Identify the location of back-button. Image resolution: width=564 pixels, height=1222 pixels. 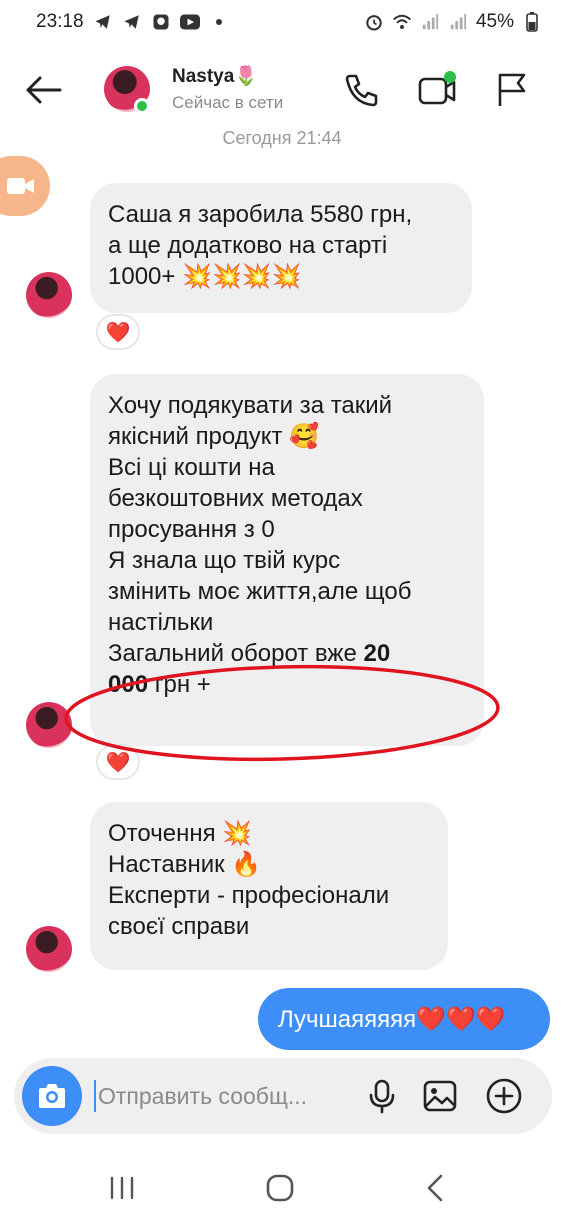
(44, 90).